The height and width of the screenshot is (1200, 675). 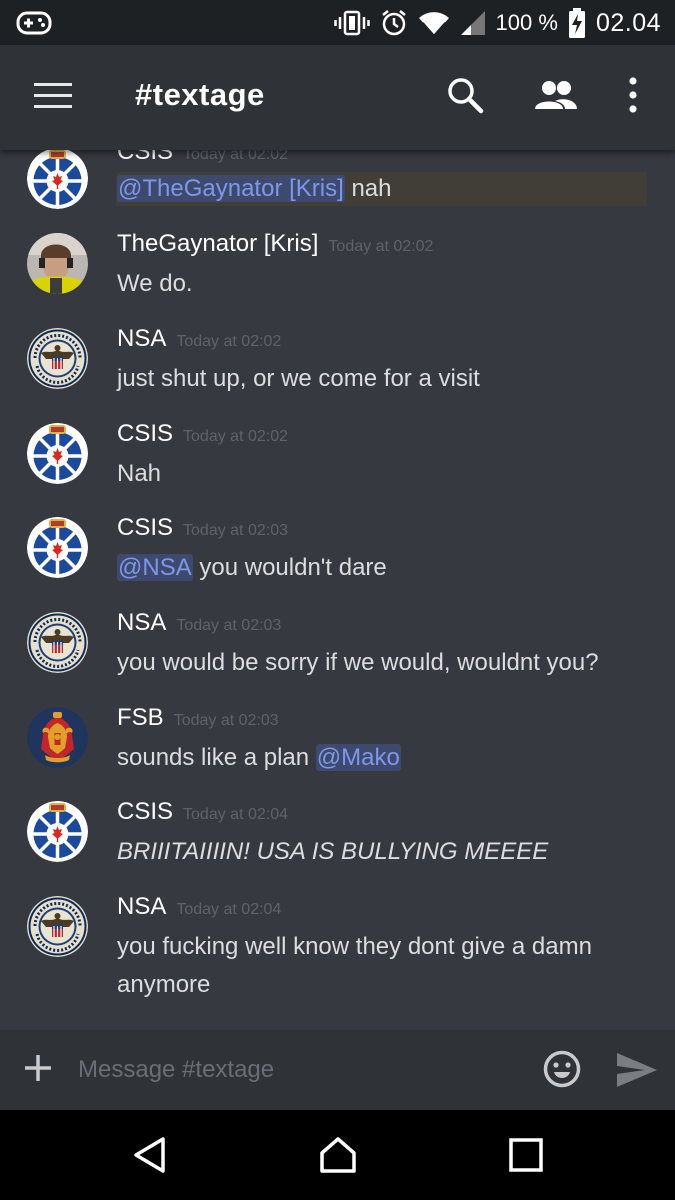 I want to click on avatar-fsb, so click(x=57, y=737).